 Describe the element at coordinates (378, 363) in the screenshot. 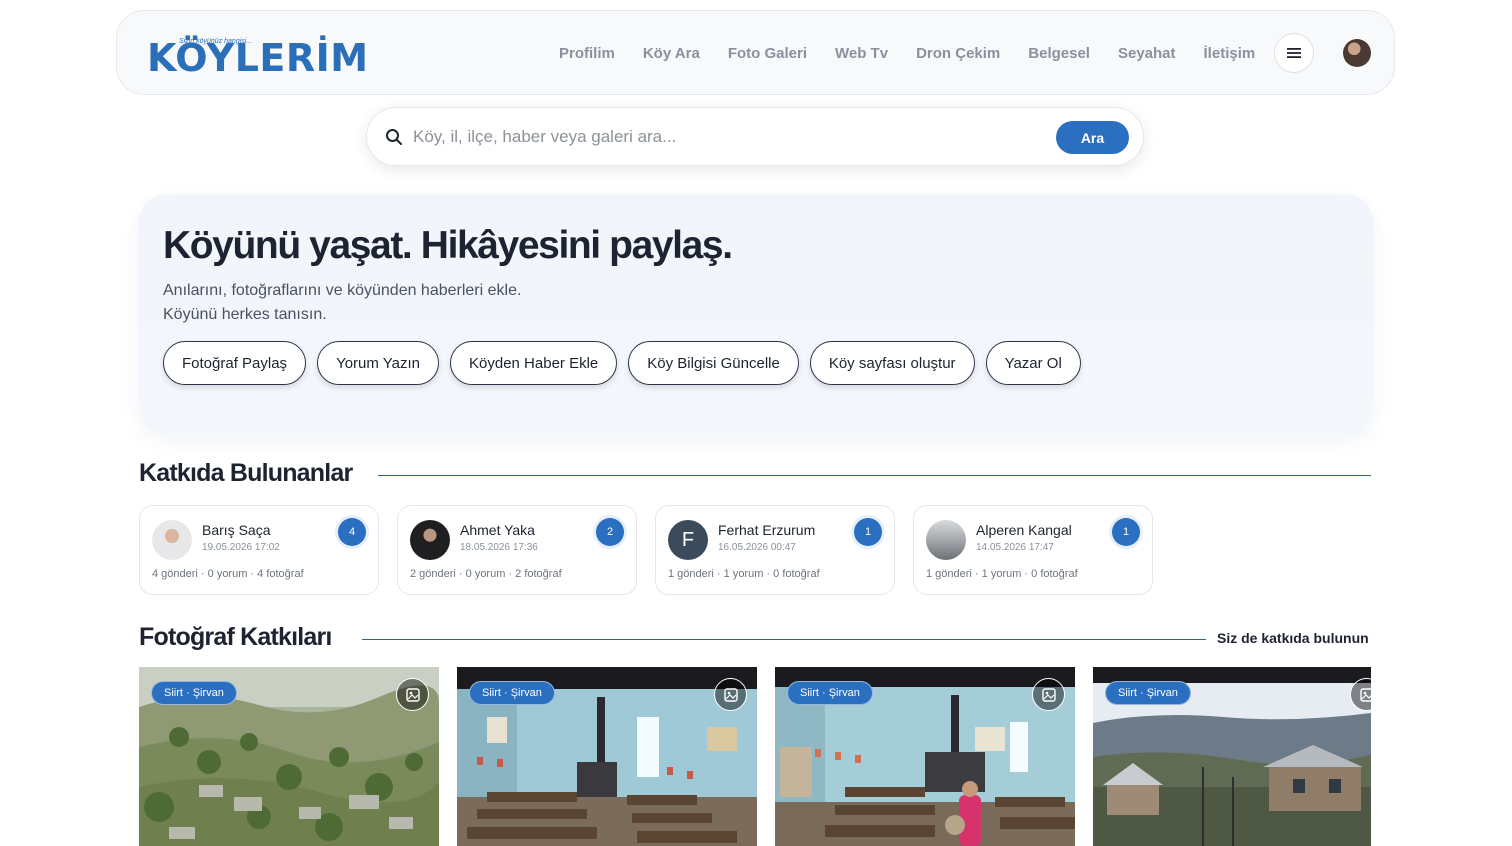

I see `write-comment-button: Yorum Yazın` at that location.